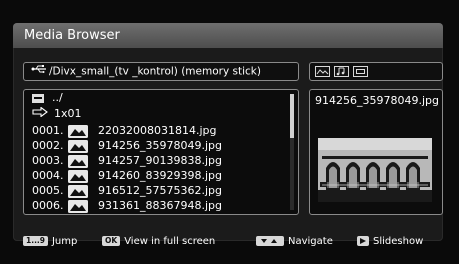 The image size is (459, 264). I want to click on file-name: 914260_83929398.jpg, so click(160, 175).